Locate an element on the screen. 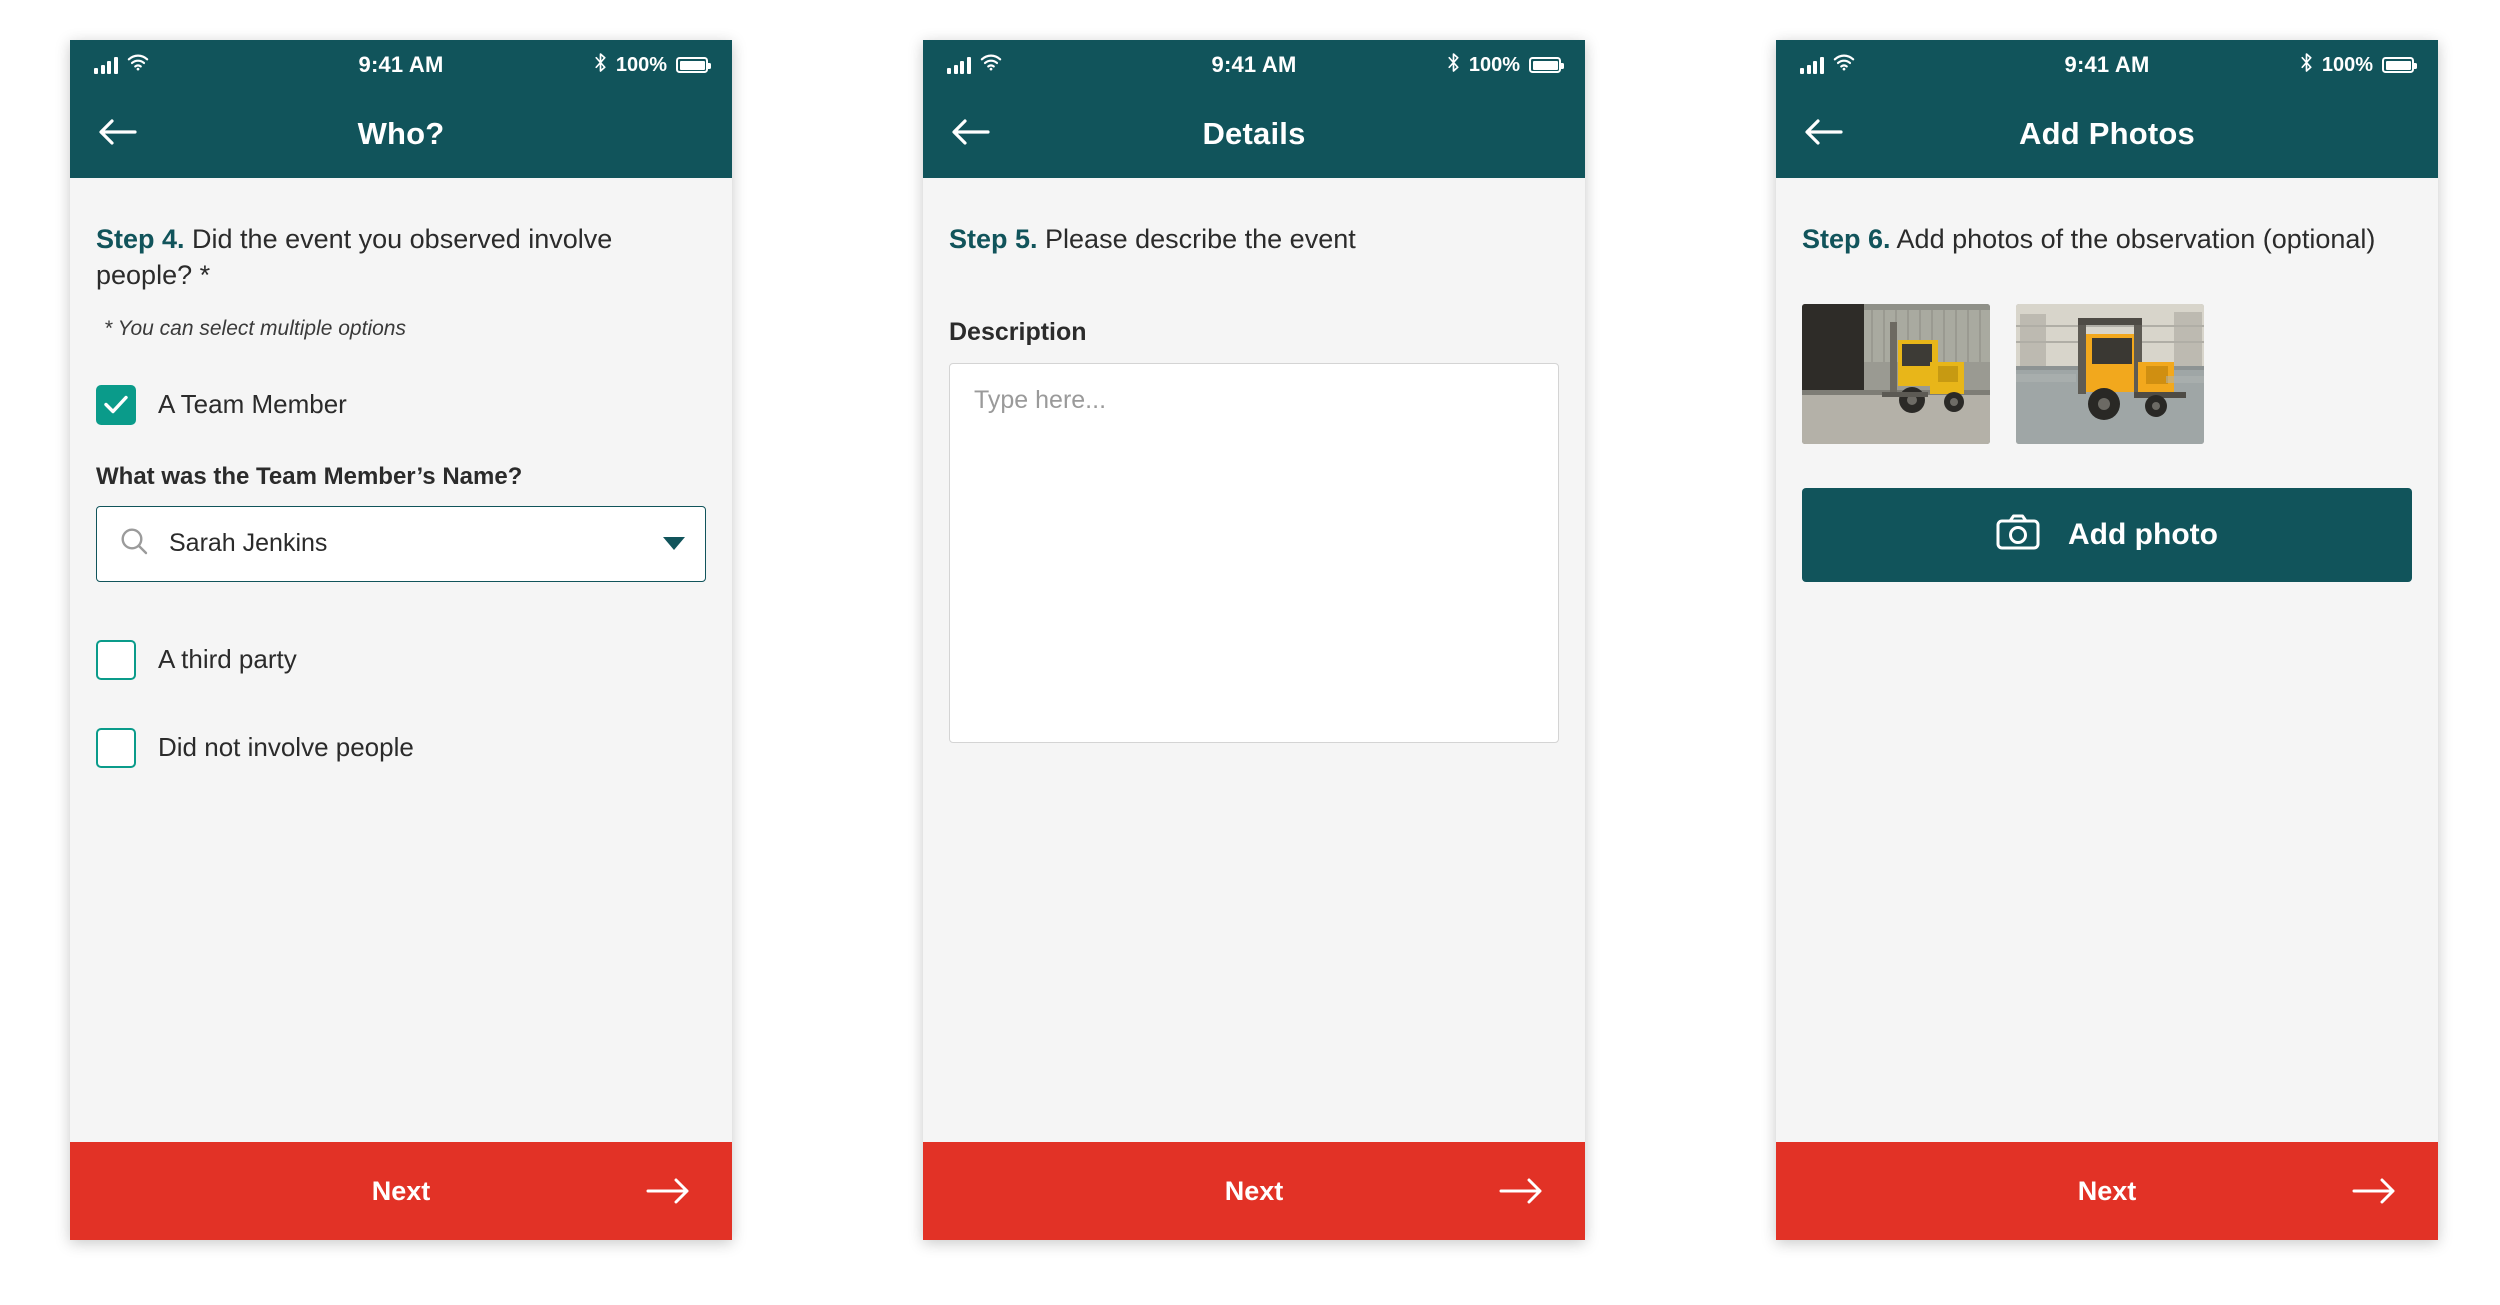 Image resolution: width=2500 pixels, height=1305 pixels. step-question: Add photos of the observation (optional) is located at coordinates (2133, 239).